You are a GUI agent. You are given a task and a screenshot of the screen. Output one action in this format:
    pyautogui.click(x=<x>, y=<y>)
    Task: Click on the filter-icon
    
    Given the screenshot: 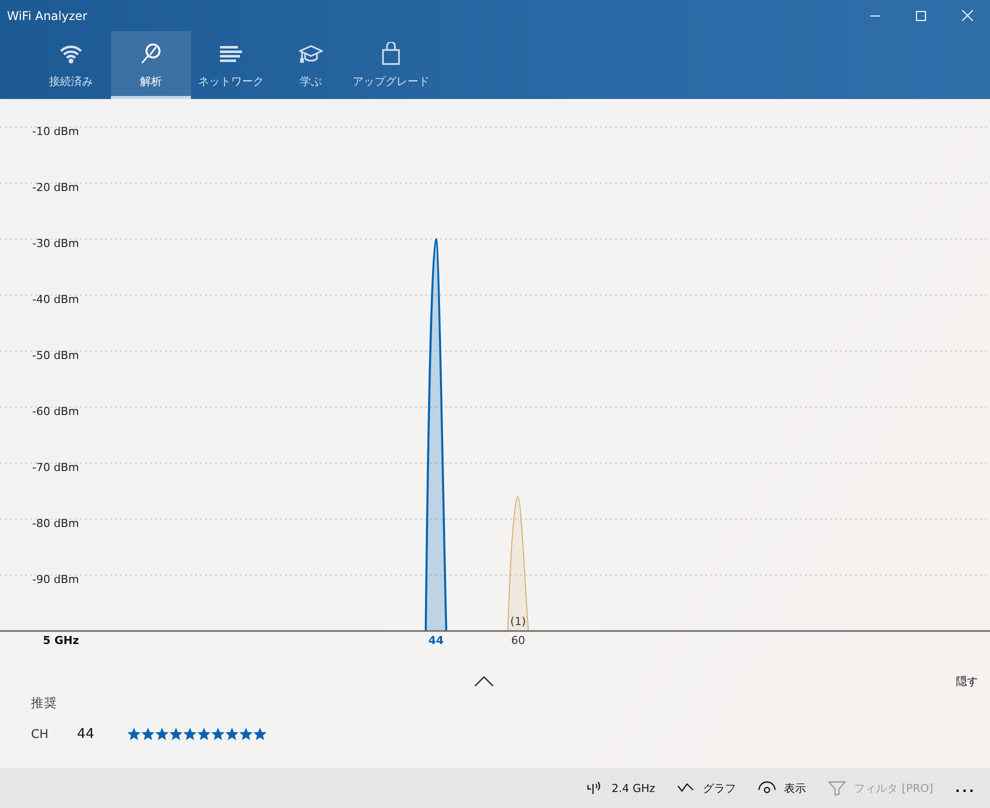 What is the action you would take?
    pyautogui.click(x=837, y=788)
    